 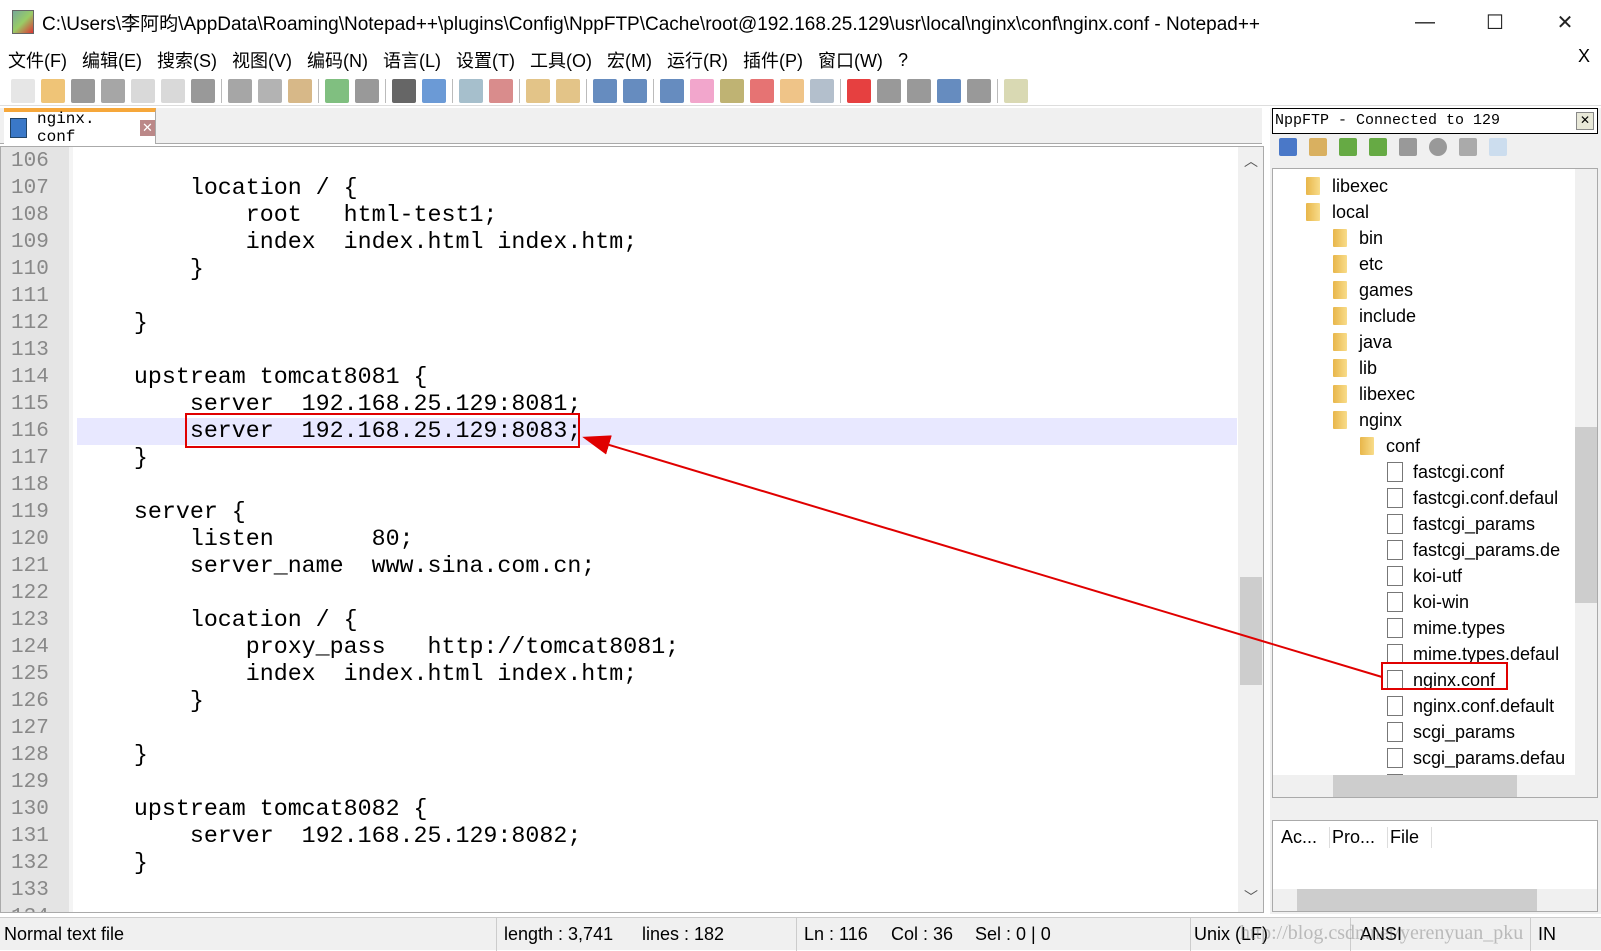 I want to click on tree-file: scgi_params.defau, so click(x=1476, y=758).